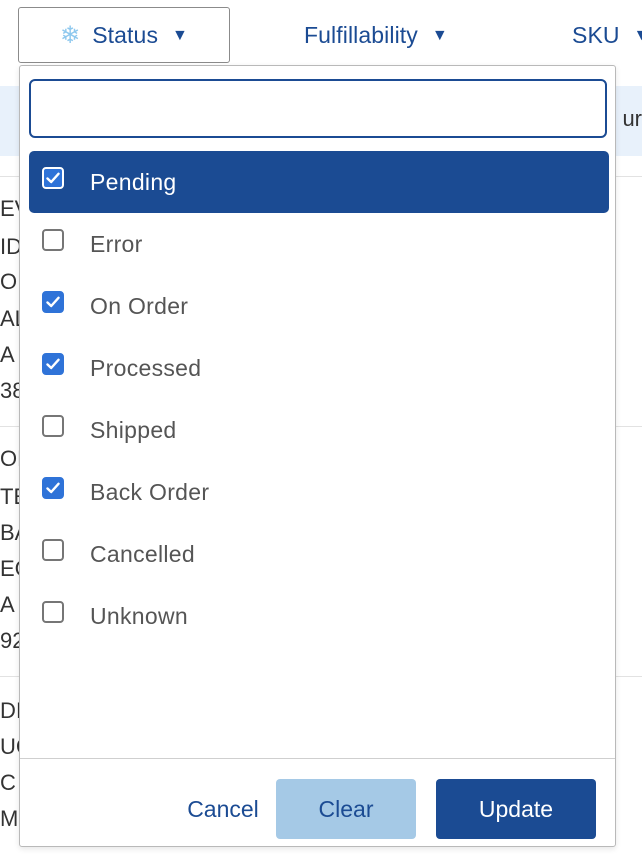 The image size is (642, 864). Describe the element at coordinates (142, 553) in the screenshot. I see `option-label: Cancelled` at that location.